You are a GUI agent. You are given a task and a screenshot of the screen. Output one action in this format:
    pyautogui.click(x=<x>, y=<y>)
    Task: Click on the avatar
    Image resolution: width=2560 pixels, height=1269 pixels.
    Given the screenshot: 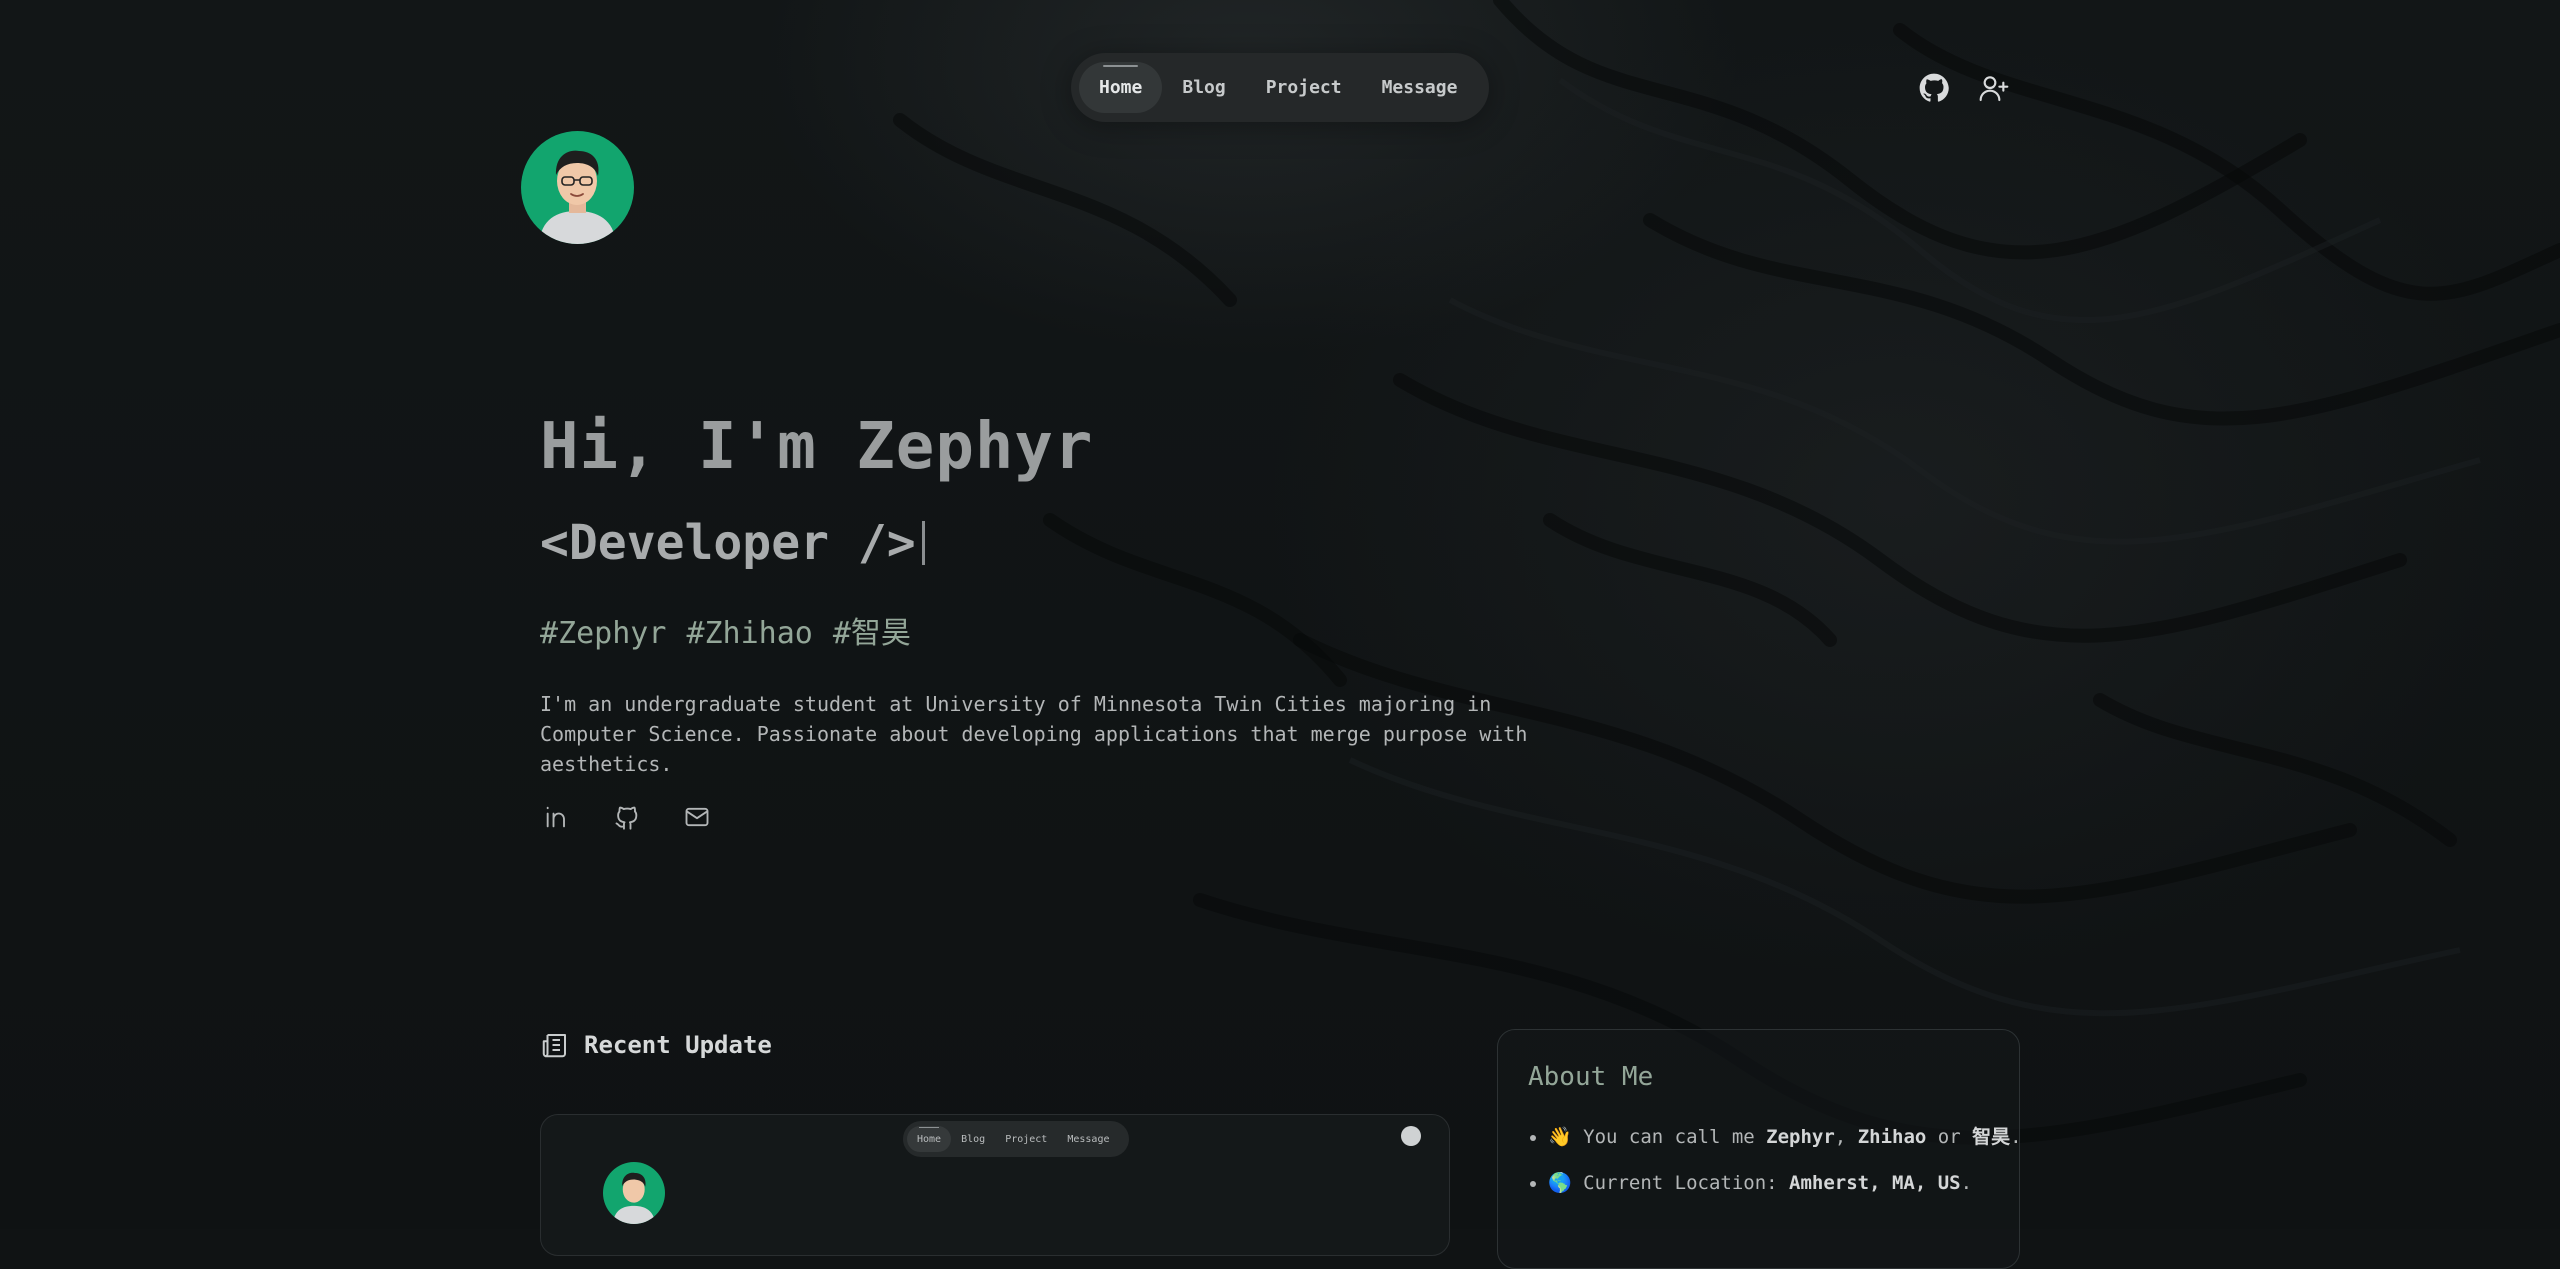 What is the action you would take?
    pyautogui.click(x=577, y=187)
    